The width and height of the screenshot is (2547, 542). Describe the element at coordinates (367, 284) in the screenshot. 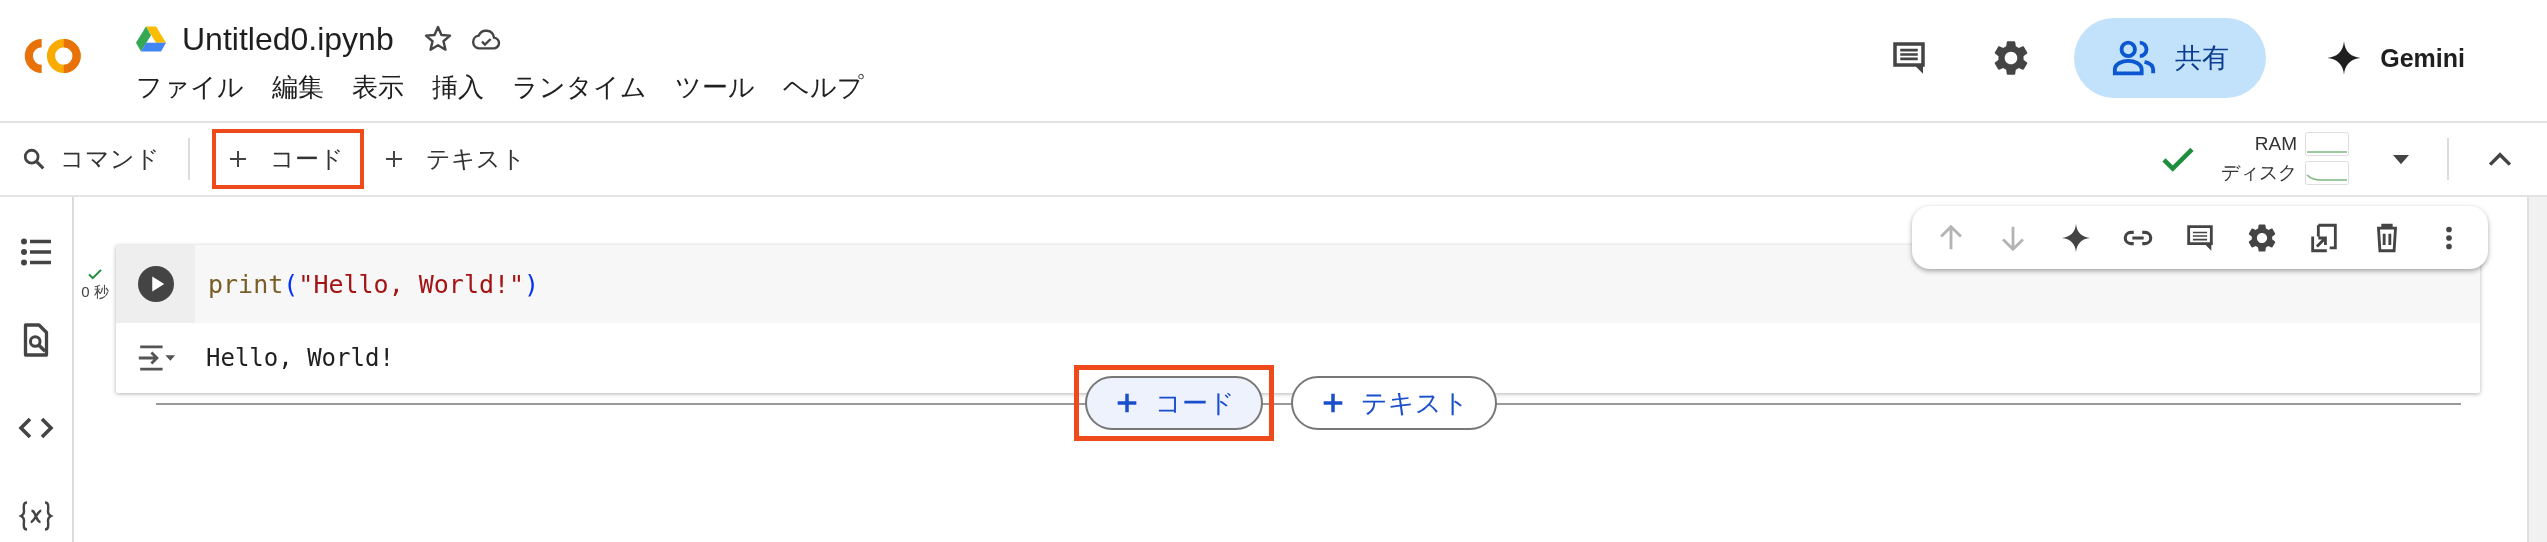

I see `code-line: print("Hello, World!")` at that location.